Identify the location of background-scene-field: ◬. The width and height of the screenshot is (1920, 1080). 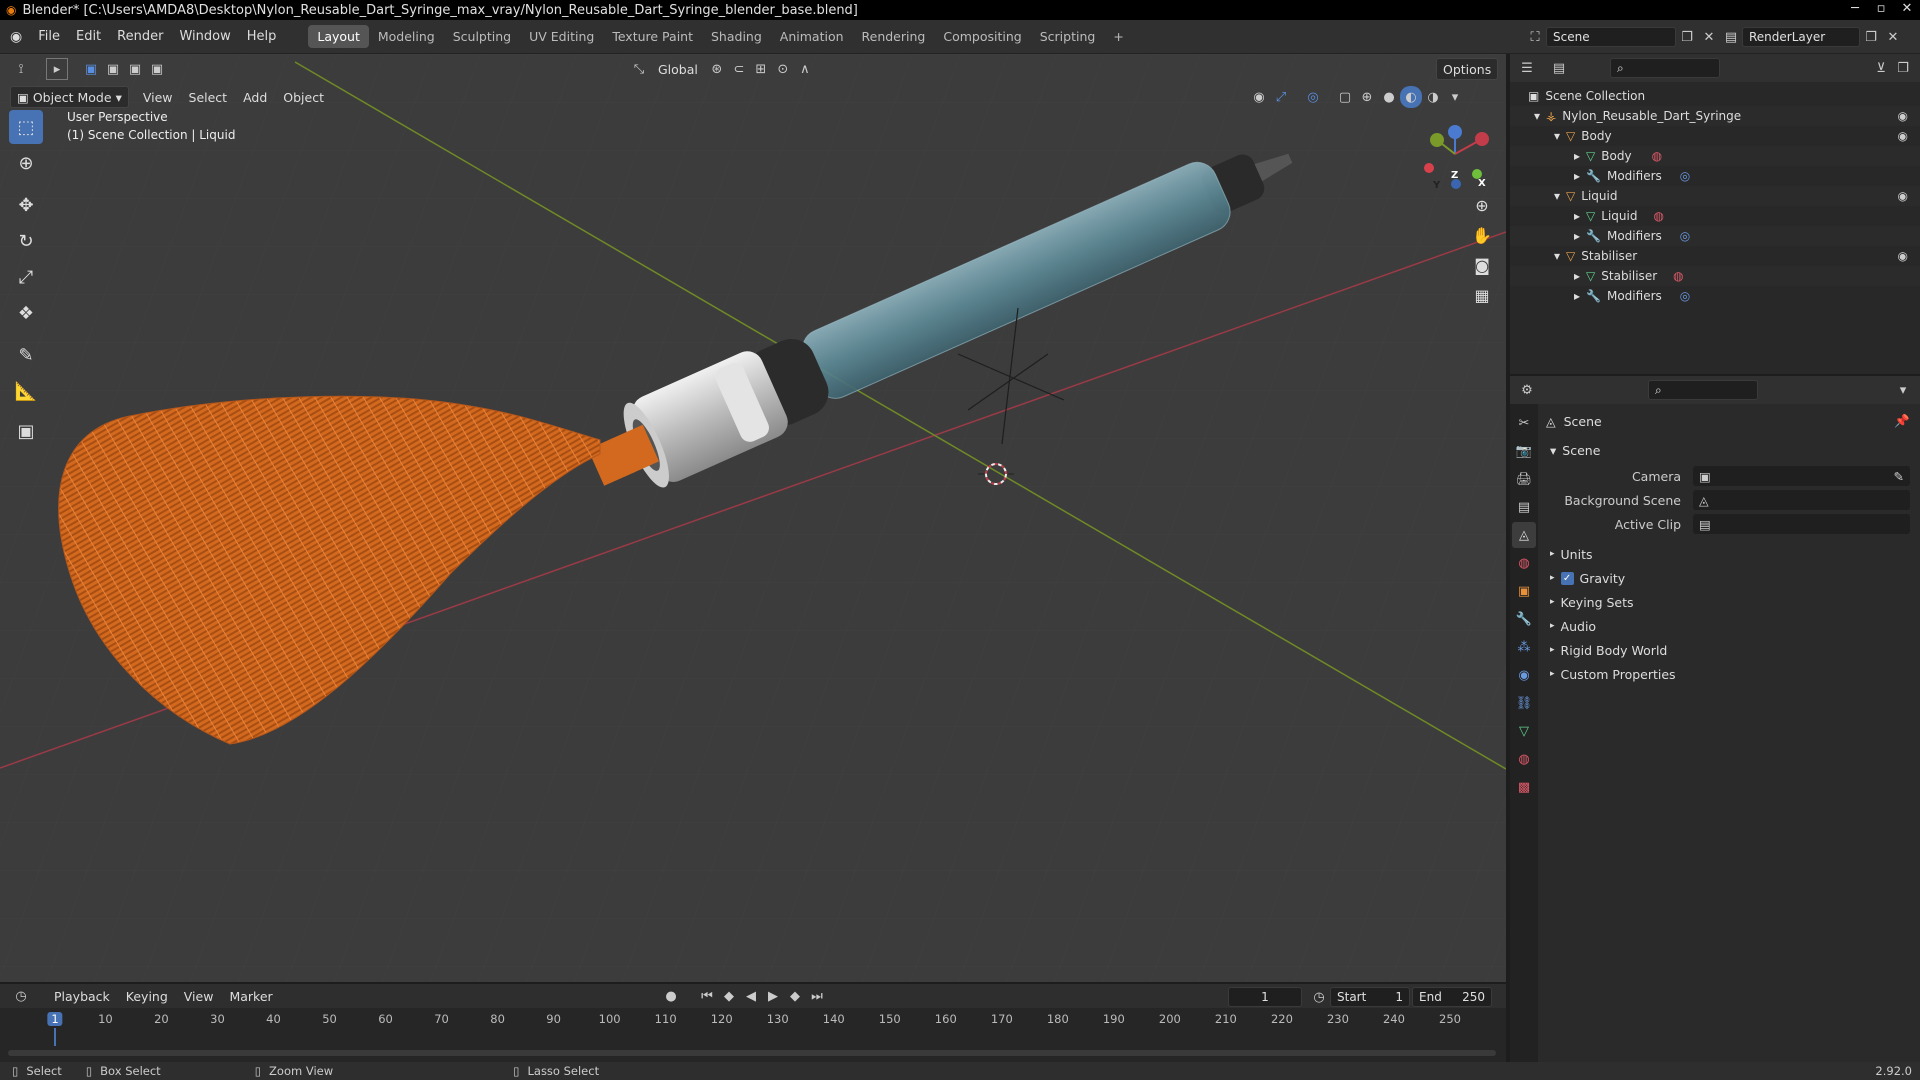
(1801, 500).